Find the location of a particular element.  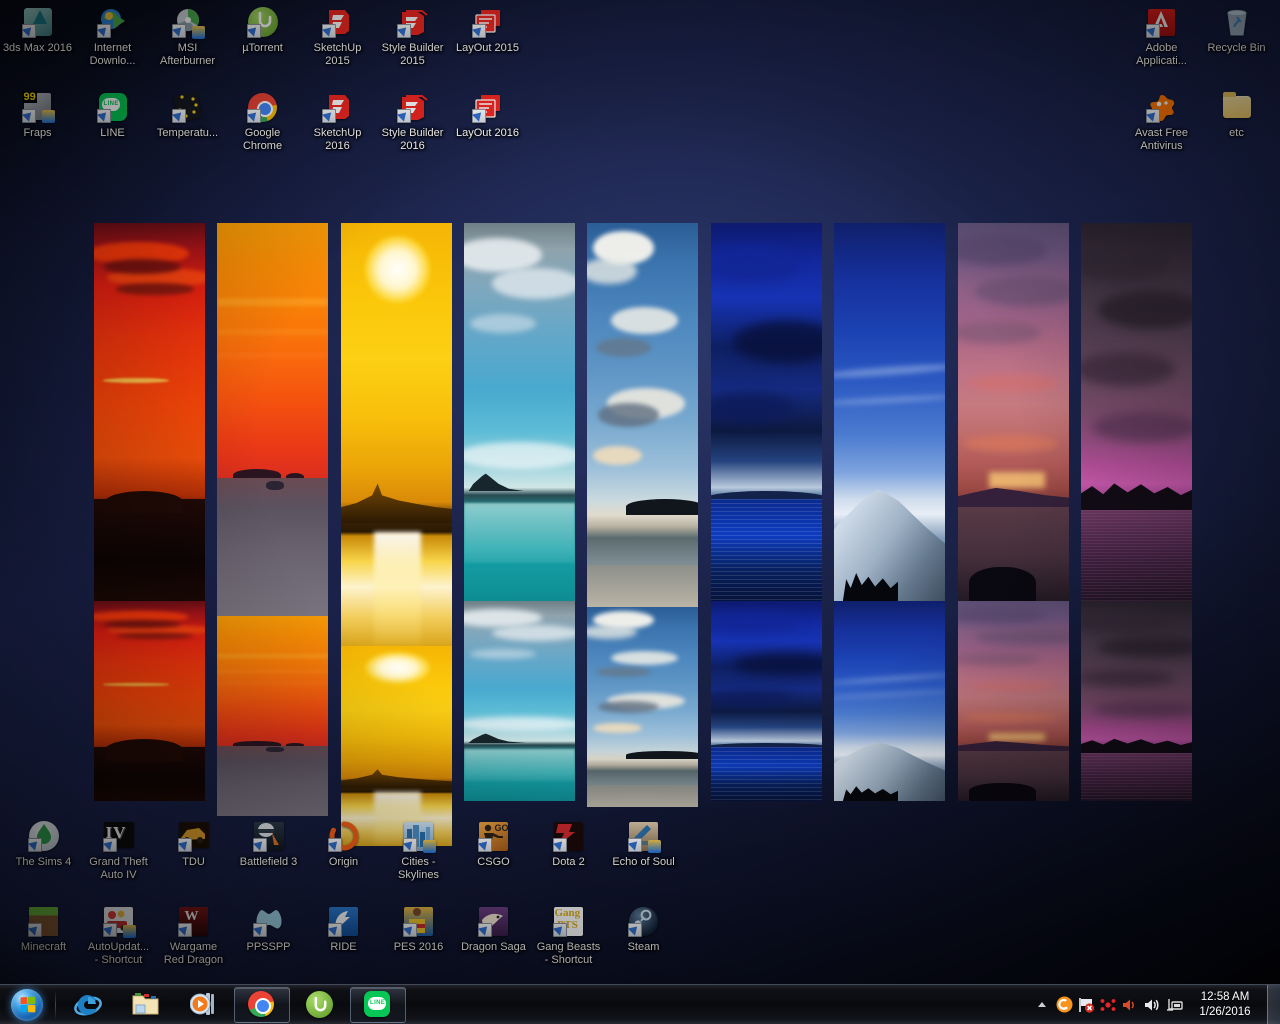

gta-iv-icon: IV is located at coordinates (118, 836).